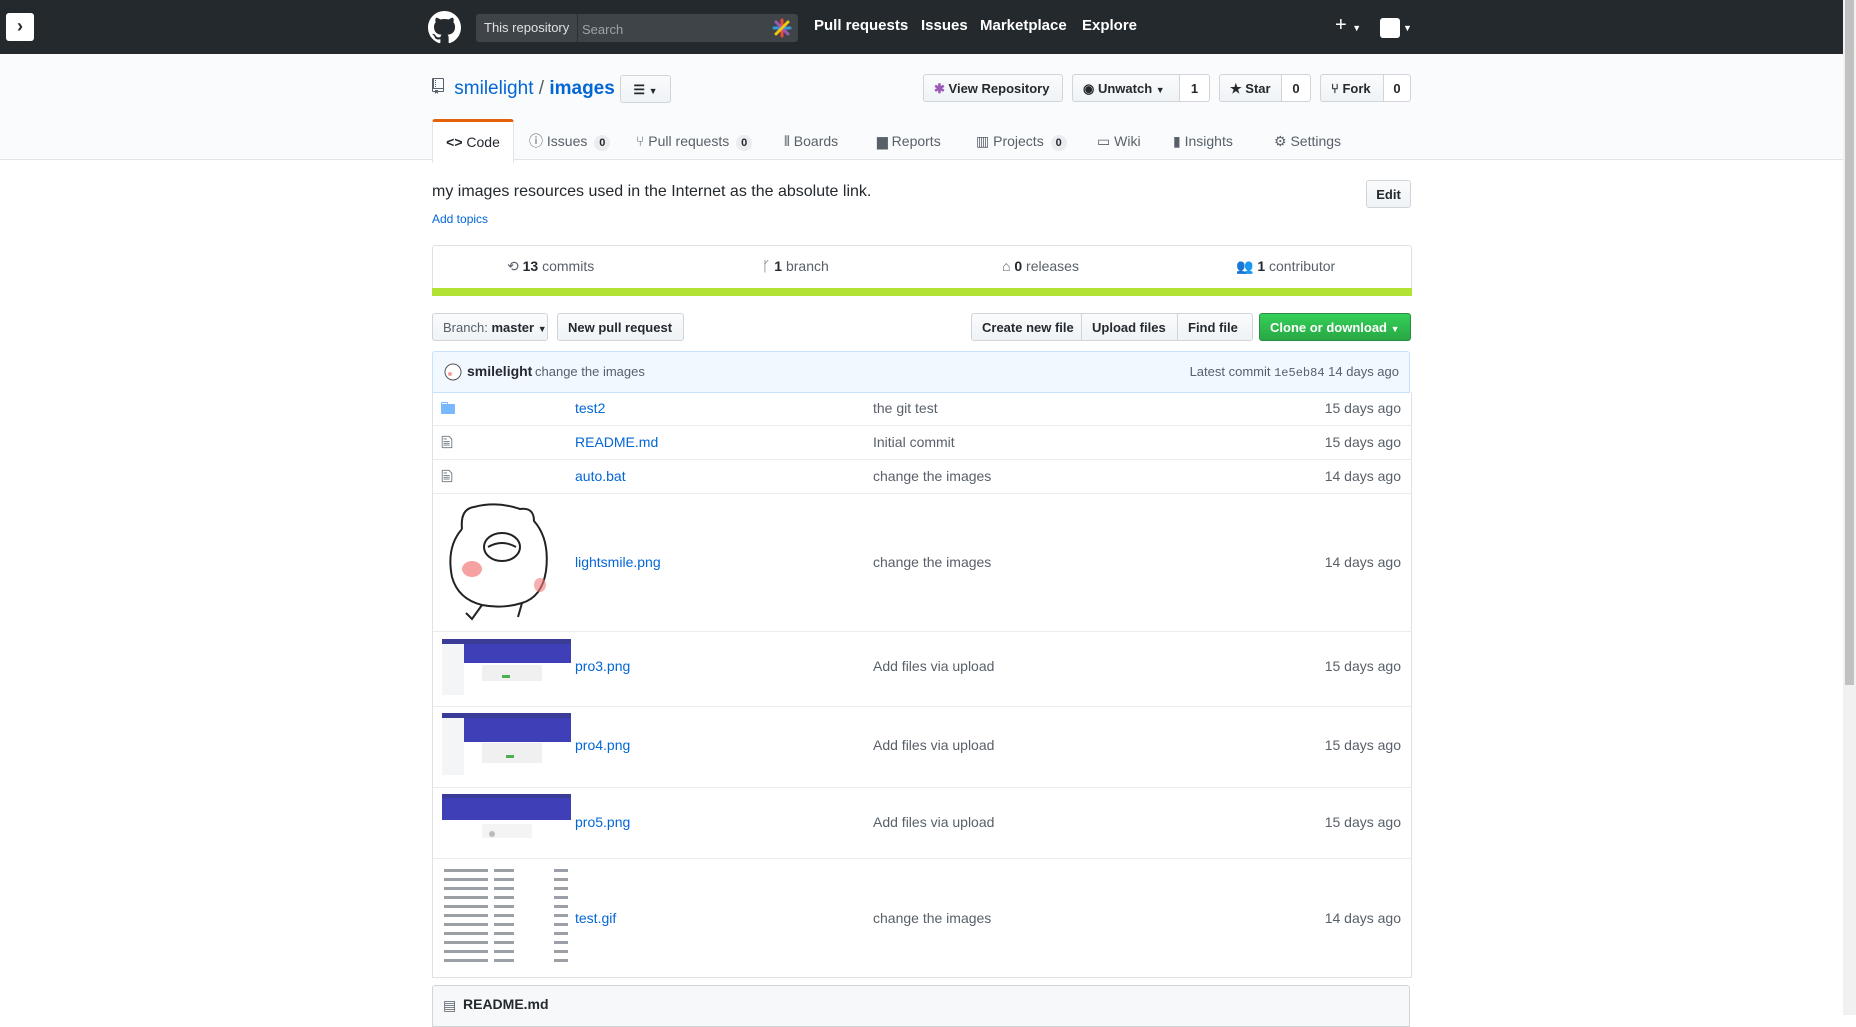 Image resolution: width=1856 pixels, height=1027 pixels. Describe the element at coordinates (1285, 266) in the screenshot. I see `contributors-link: 👥 1 contributor` at that location.